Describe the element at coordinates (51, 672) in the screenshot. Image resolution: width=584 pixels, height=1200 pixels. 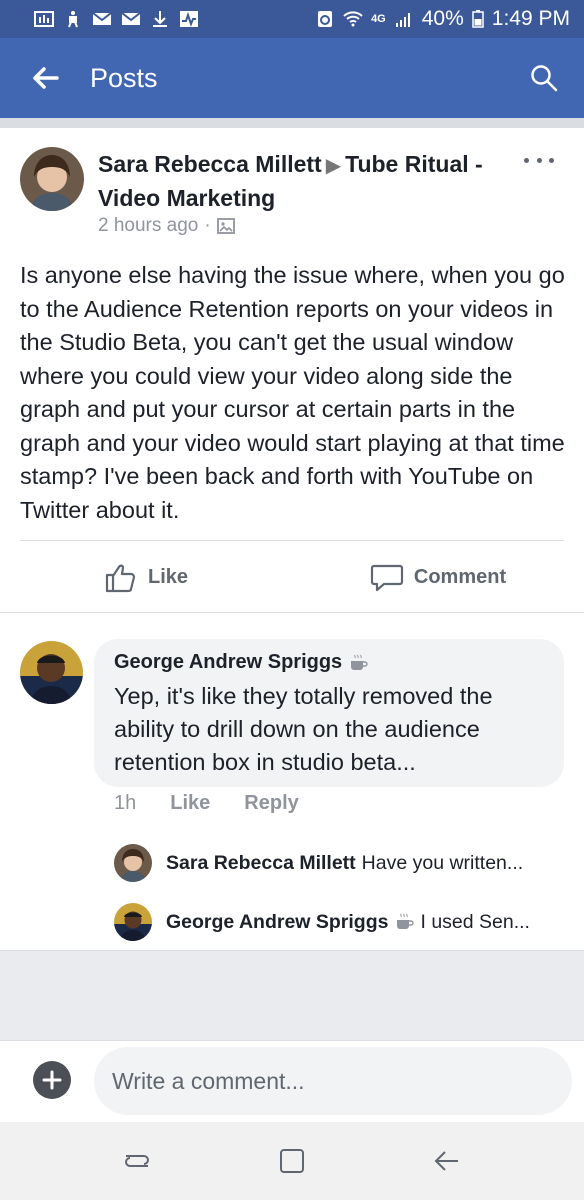
I see `comment-author-avatar` at that location.